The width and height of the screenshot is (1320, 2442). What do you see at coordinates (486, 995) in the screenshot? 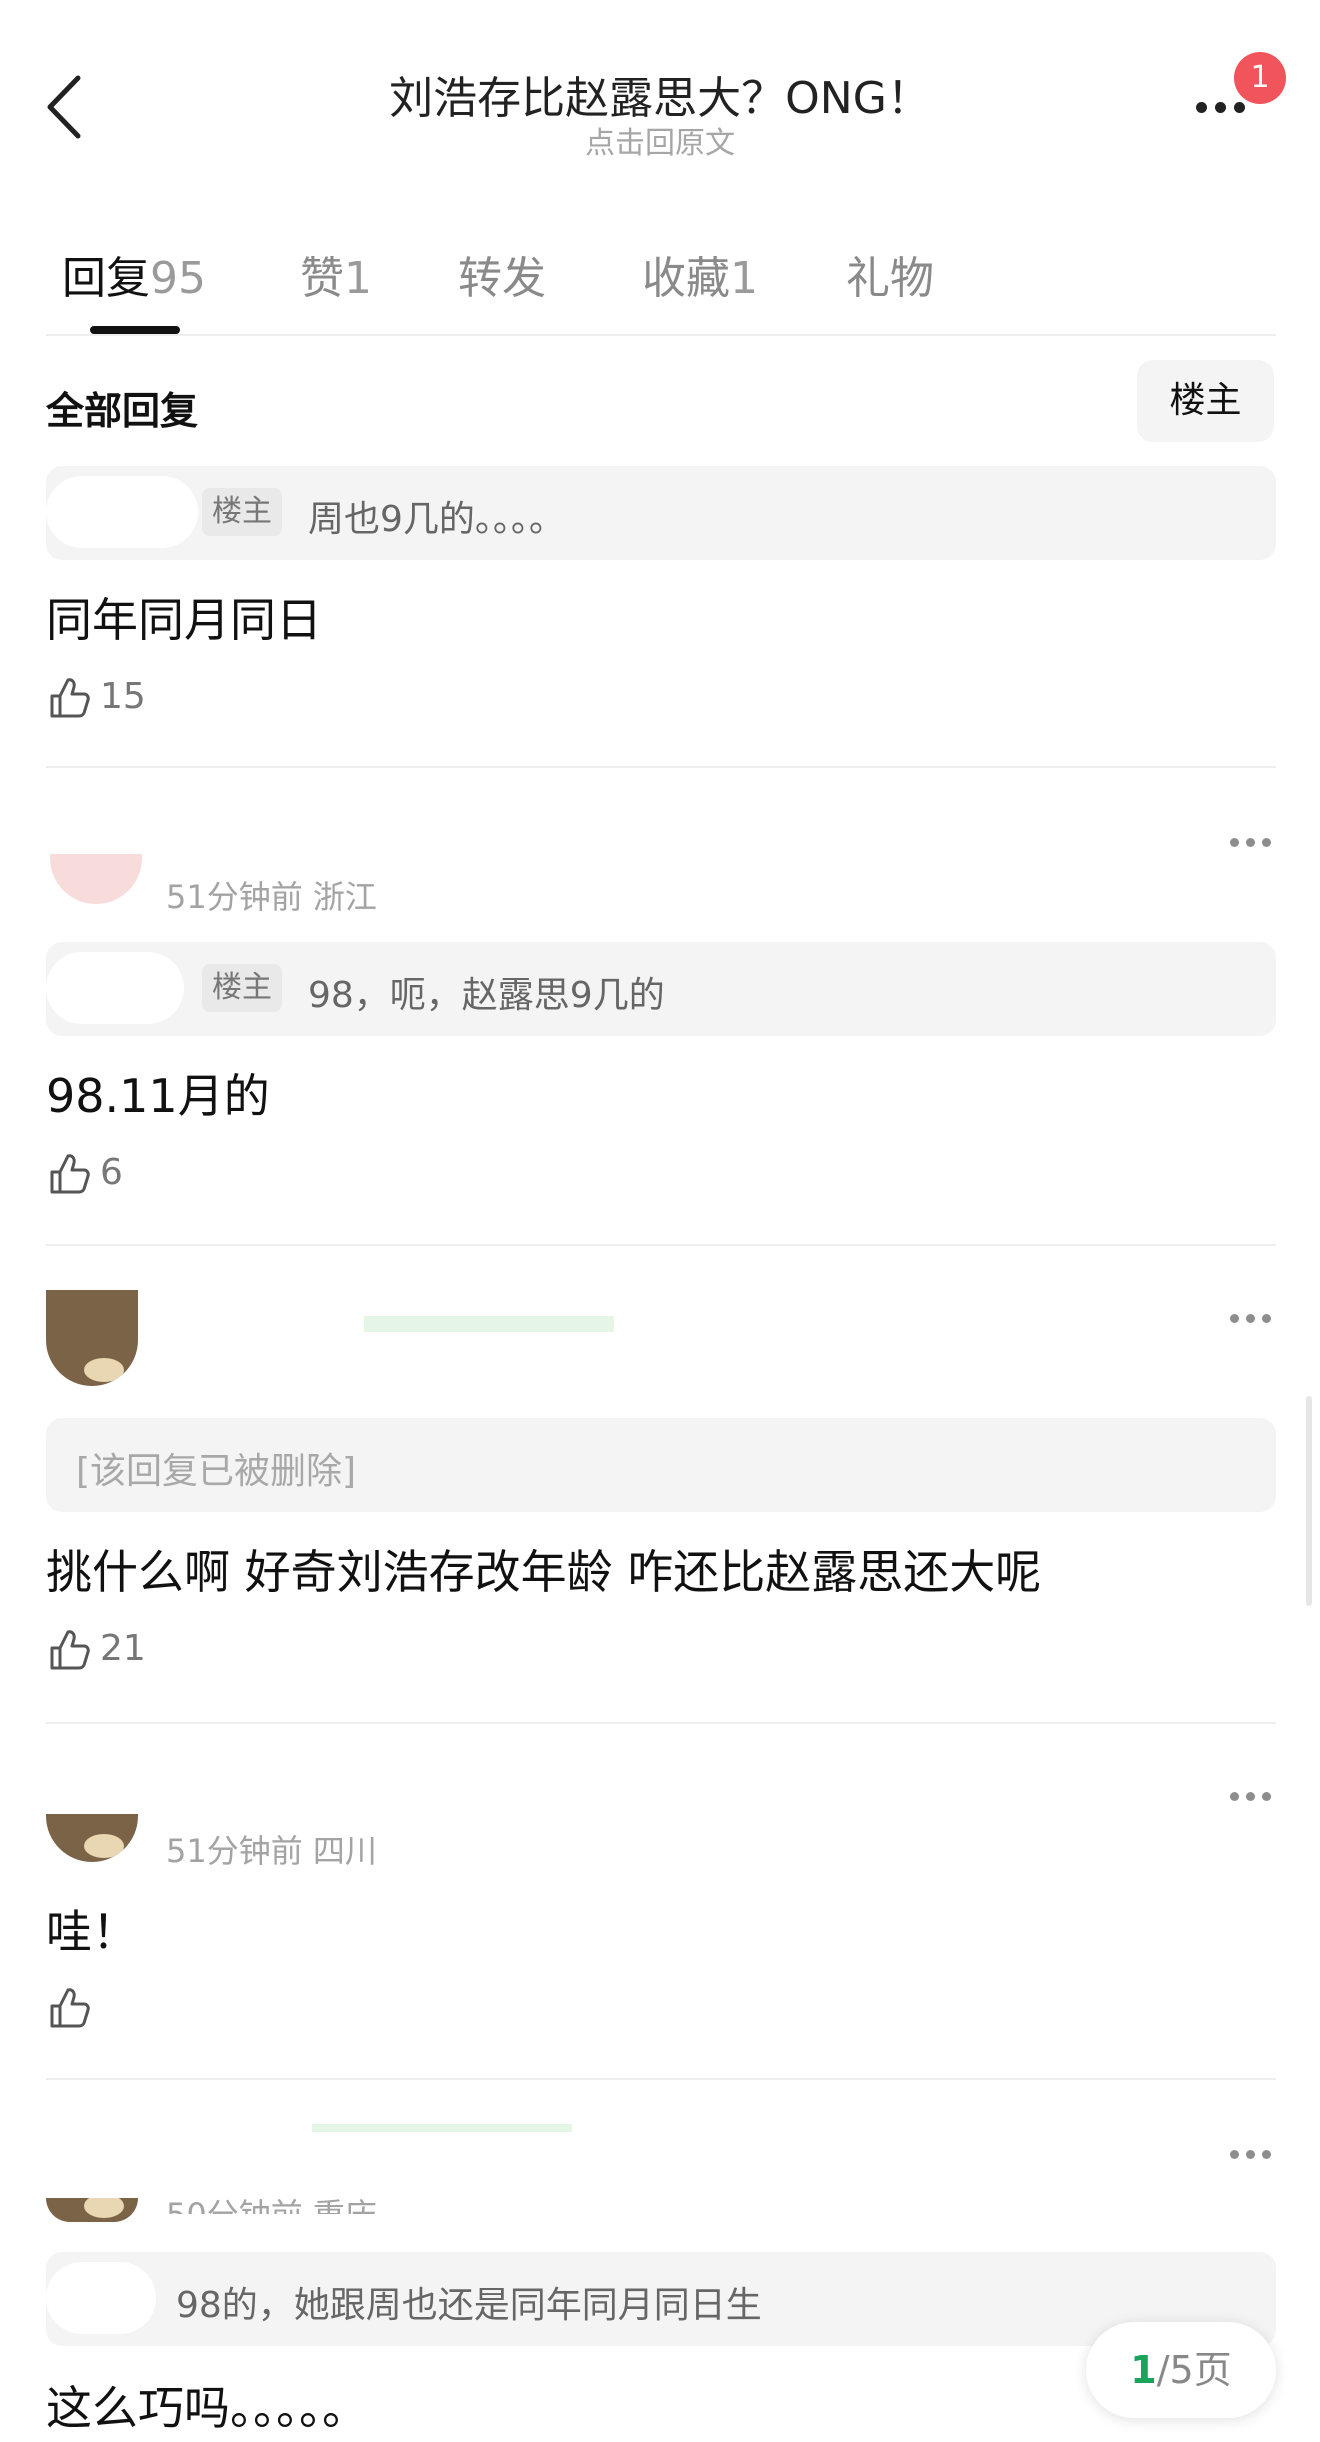
I see `quoted-text: 98，呃，赵露思9几的` at bounding box center [486, 995].